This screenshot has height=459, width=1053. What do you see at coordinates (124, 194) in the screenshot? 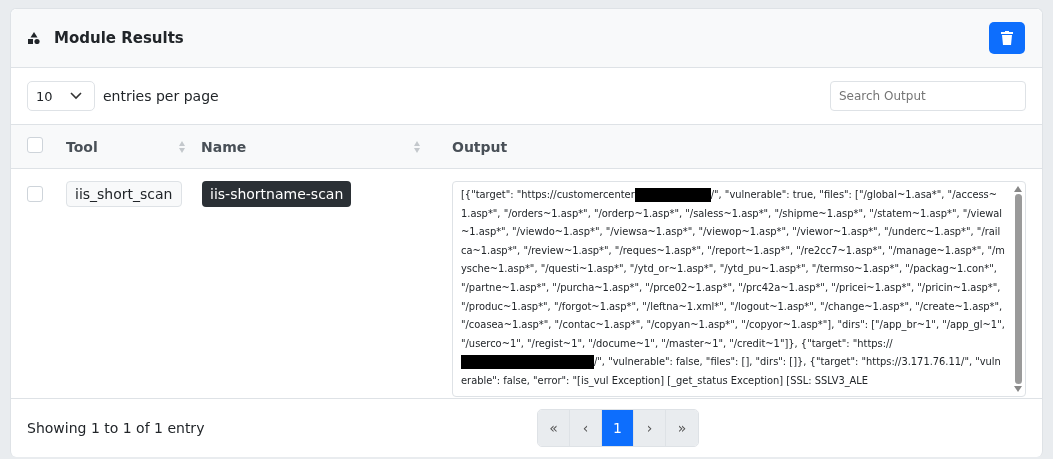
I see `tool-tag: iis_short_scan` at bounding box center [124, 194].